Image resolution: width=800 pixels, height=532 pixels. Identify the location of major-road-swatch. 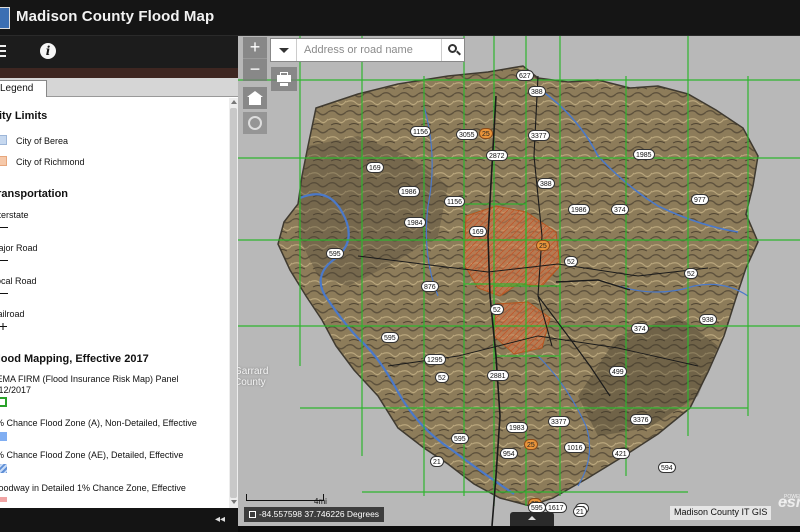
(4, 260).